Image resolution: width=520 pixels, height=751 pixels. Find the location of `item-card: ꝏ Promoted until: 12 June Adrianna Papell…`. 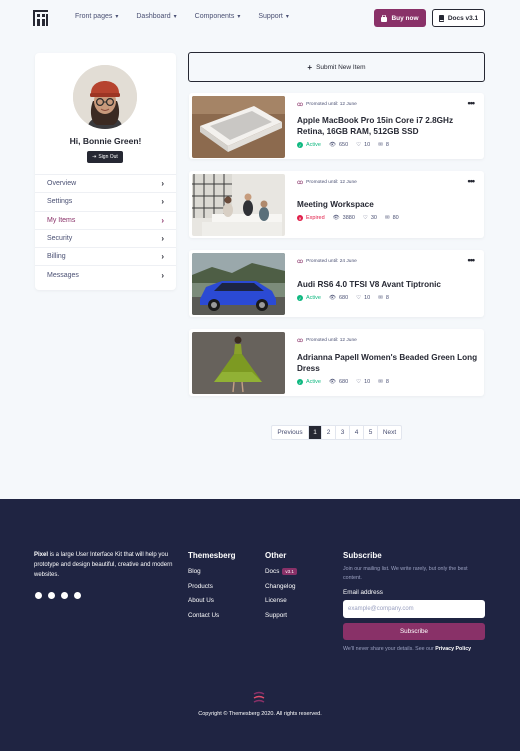

item-card: ꝏ Promoted until: 12 June Adrianna Papell… is located at coordinates (336, 362).